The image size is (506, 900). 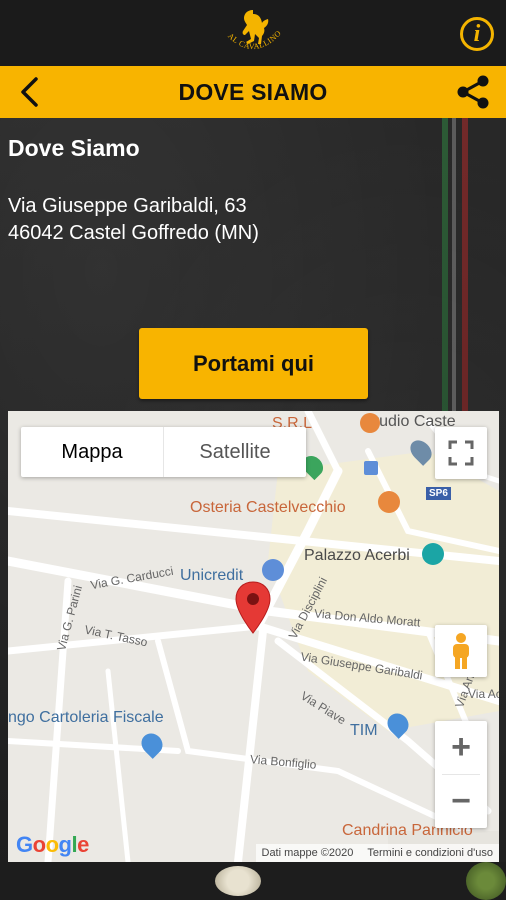 What do you see at coordinates (438, 493) in the screenshot?
I see `road-badge: SP6` at bounding box center [438, 493].